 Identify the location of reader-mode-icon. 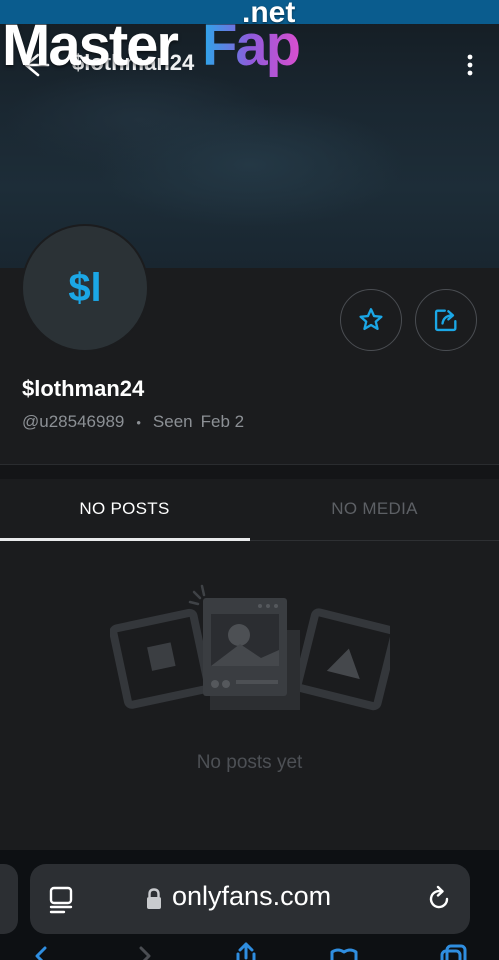
(62, 900).